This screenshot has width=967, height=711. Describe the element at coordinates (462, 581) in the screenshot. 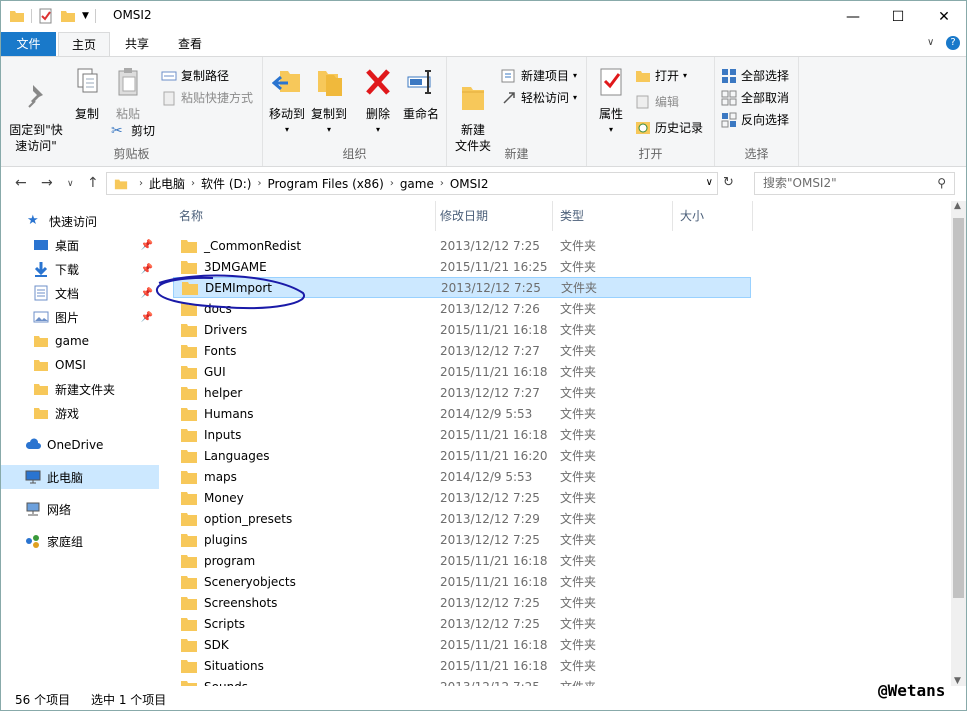

I see `table-row: Sceneryobjects 2015/11/21 16:18 文件夹` at that location.